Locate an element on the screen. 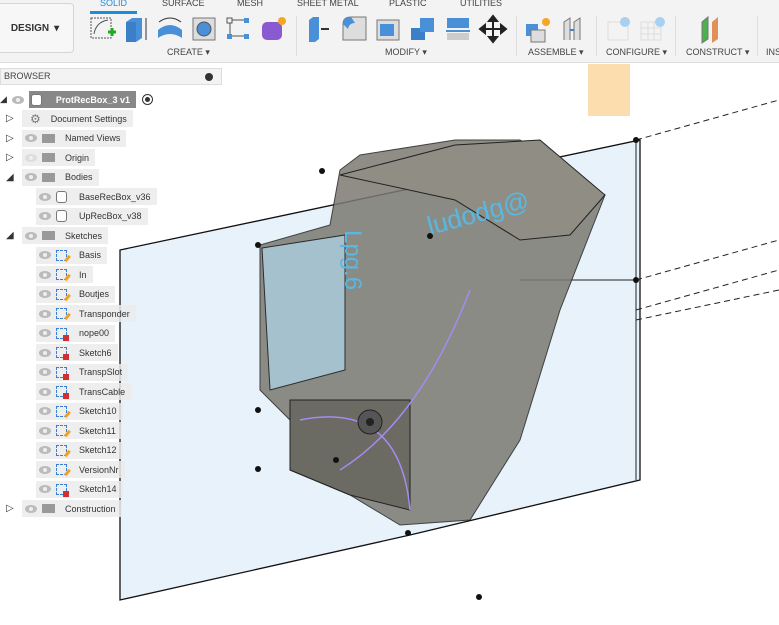 The image size is (779, 625). configure-menu: CONFIGURE ▾ is located at coordinates (636, 52).